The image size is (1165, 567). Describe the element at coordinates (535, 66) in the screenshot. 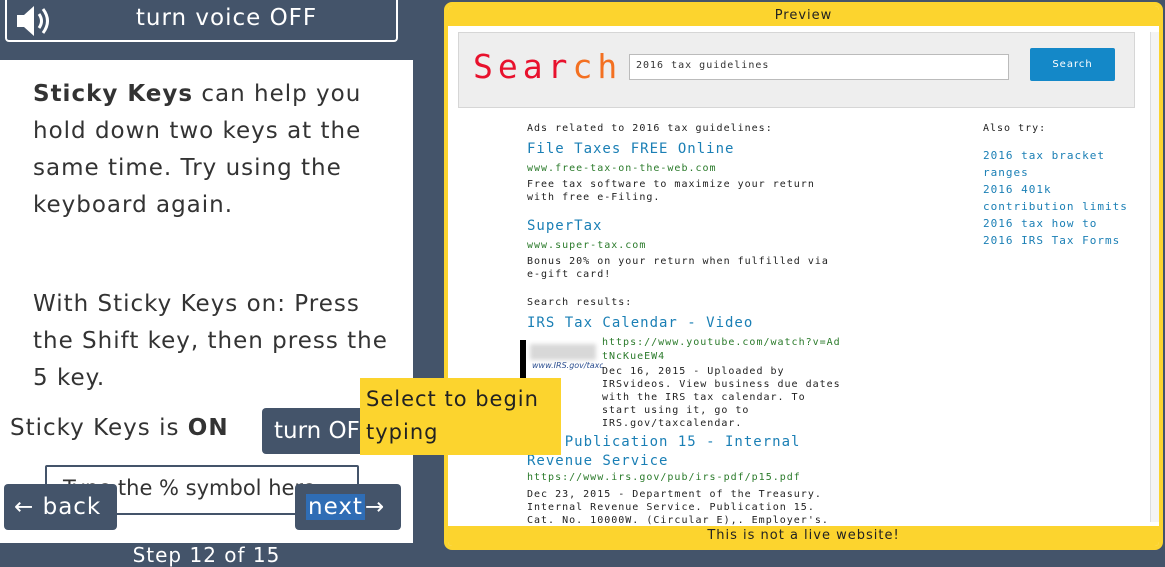

I see `logo-letter: a` at that location.